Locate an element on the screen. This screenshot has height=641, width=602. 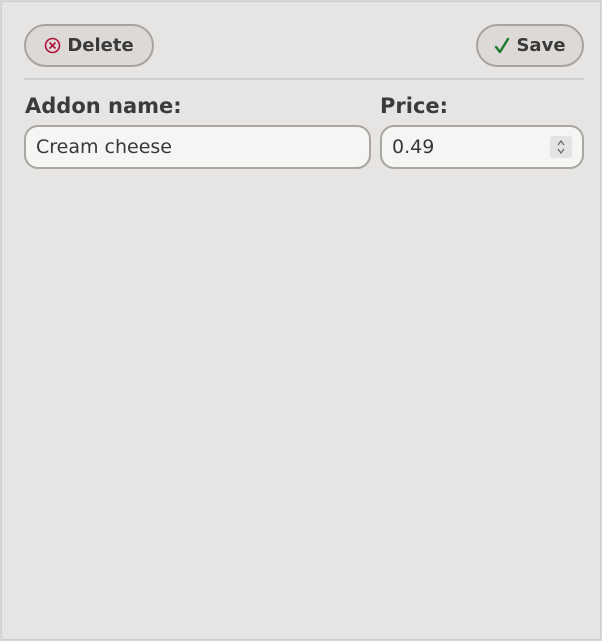
addon-name-label: Addon name: is located at coordinates (103, 106).